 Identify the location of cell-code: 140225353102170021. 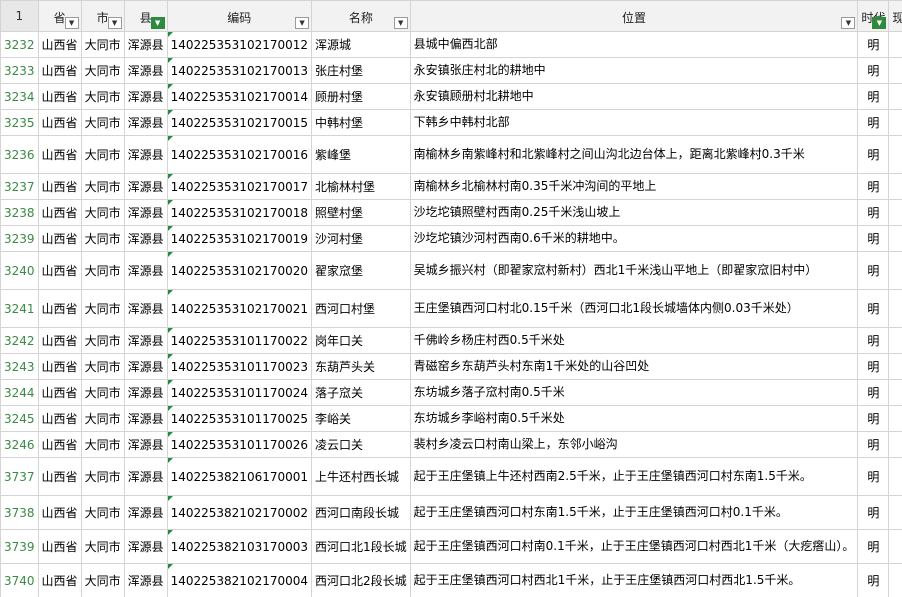
(239, 308).